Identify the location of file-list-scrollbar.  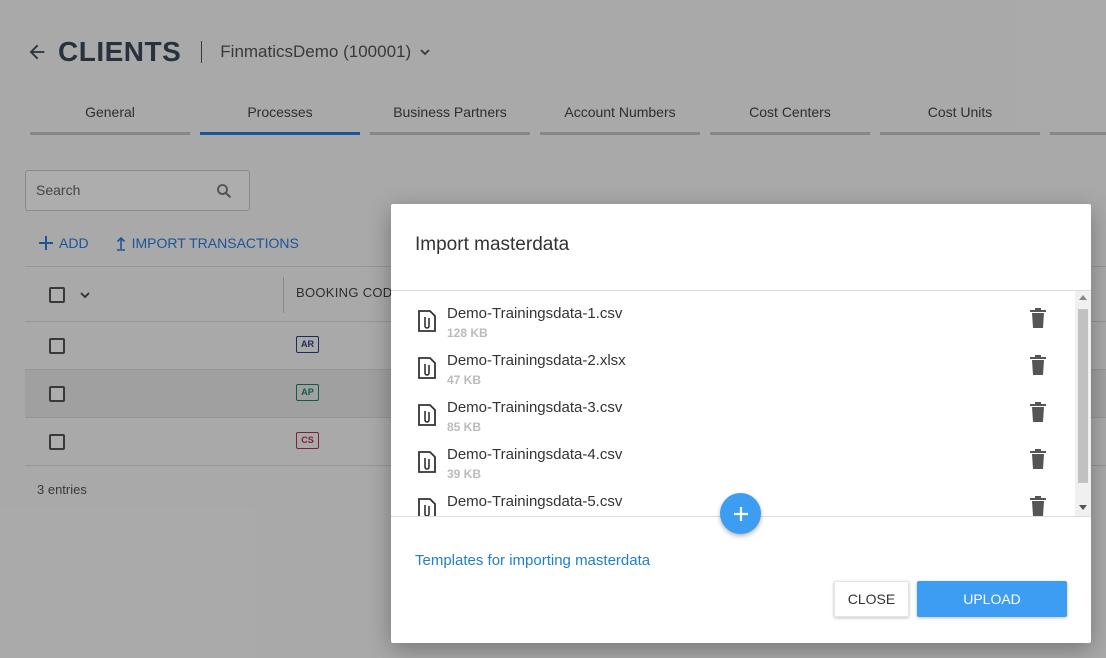
(1083, 403).